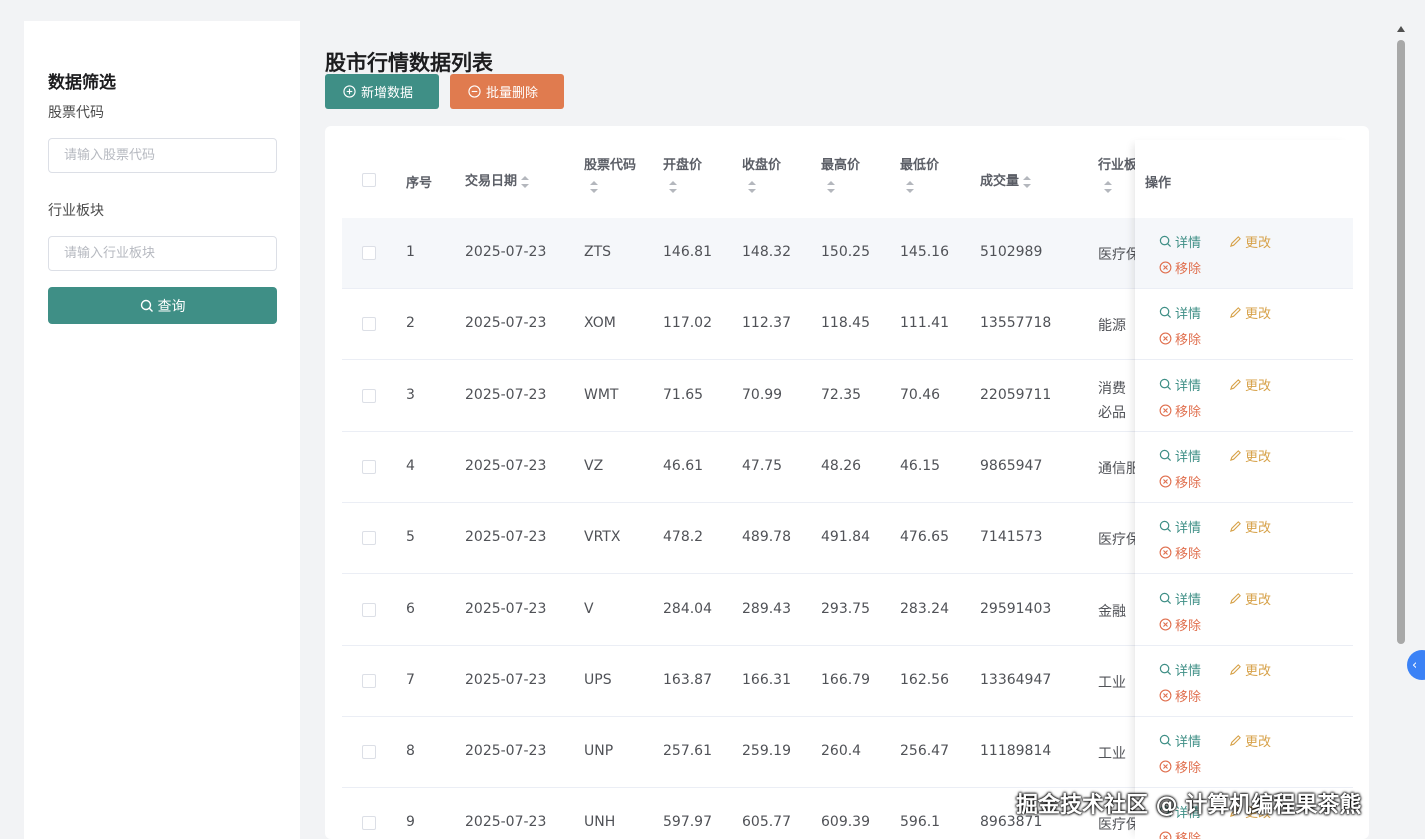 The width and height of the screenshot is (1425, 839). Describe the element at coordinates (840, 173) in the screenshot. I see `header-high: 最高价` at that location.